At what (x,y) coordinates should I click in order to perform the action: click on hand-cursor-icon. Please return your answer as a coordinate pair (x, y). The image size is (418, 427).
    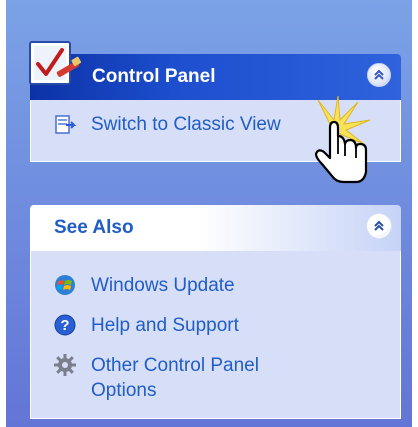
    Looking at the image, I should click on (342, 140).